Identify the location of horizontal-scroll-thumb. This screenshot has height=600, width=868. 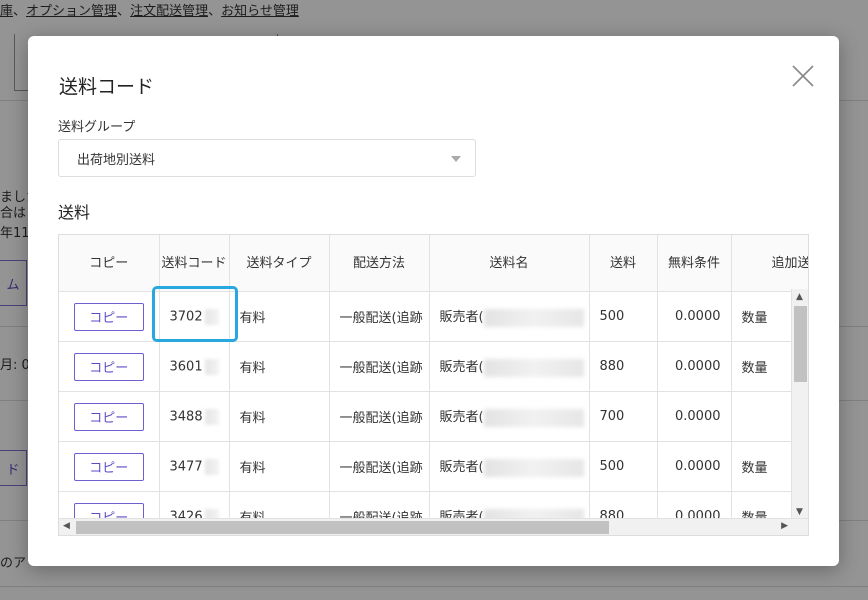
(342, 527).